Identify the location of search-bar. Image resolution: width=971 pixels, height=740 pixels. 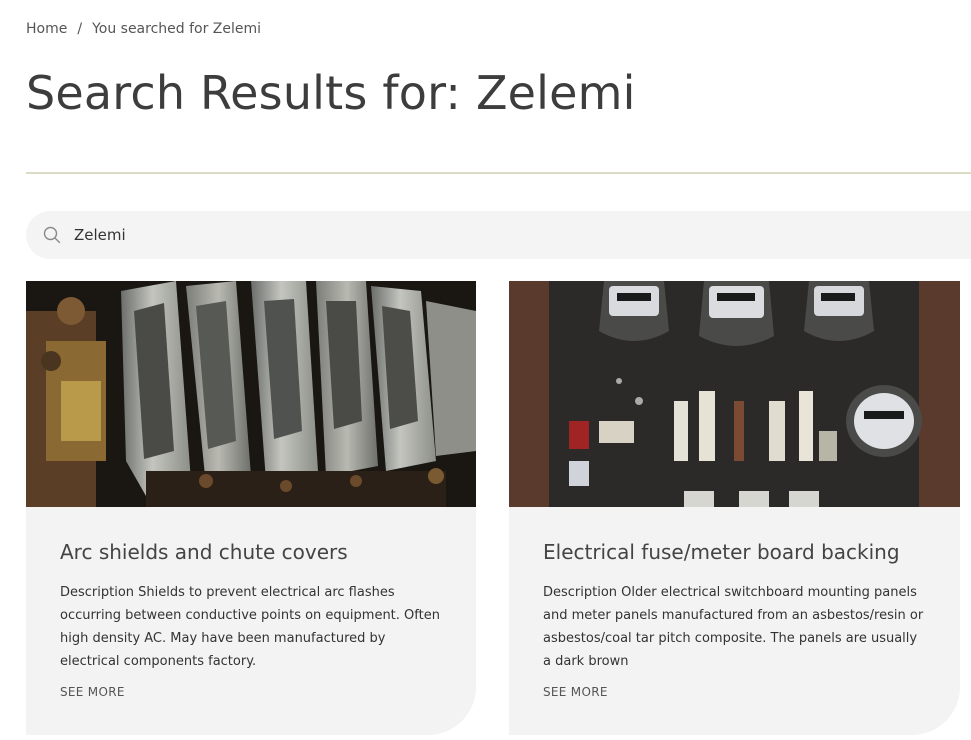
(498, 235).